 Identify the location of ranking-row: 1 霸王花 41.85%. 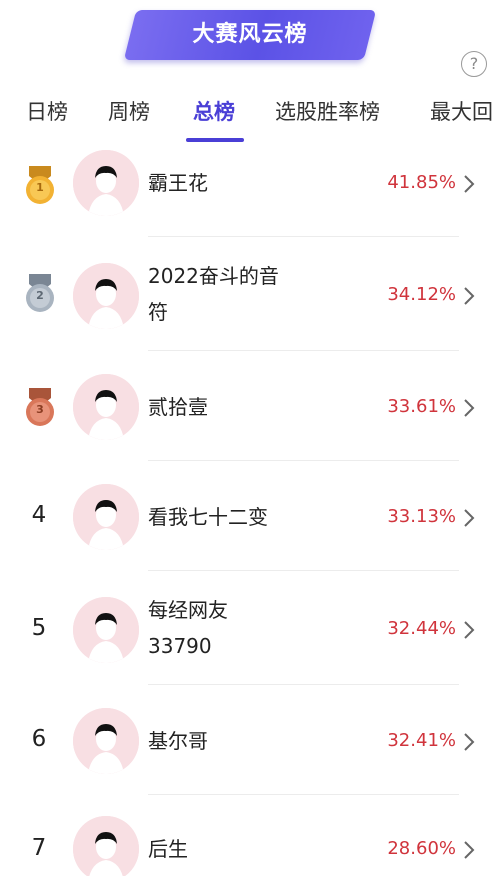
(249, 194).